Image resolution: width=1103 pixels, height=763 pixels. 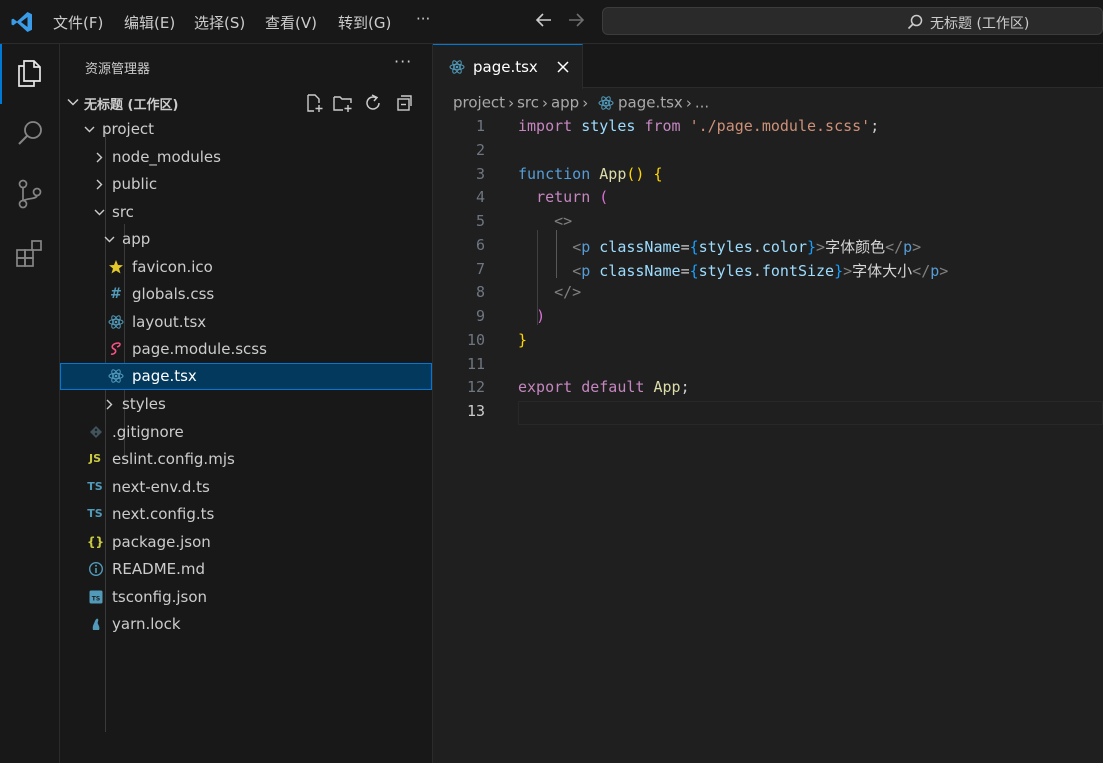 What do you see at coordinates (136, 239) in the screenshot?
I see `tree-item-label: app` at bounding box center [136, 239].